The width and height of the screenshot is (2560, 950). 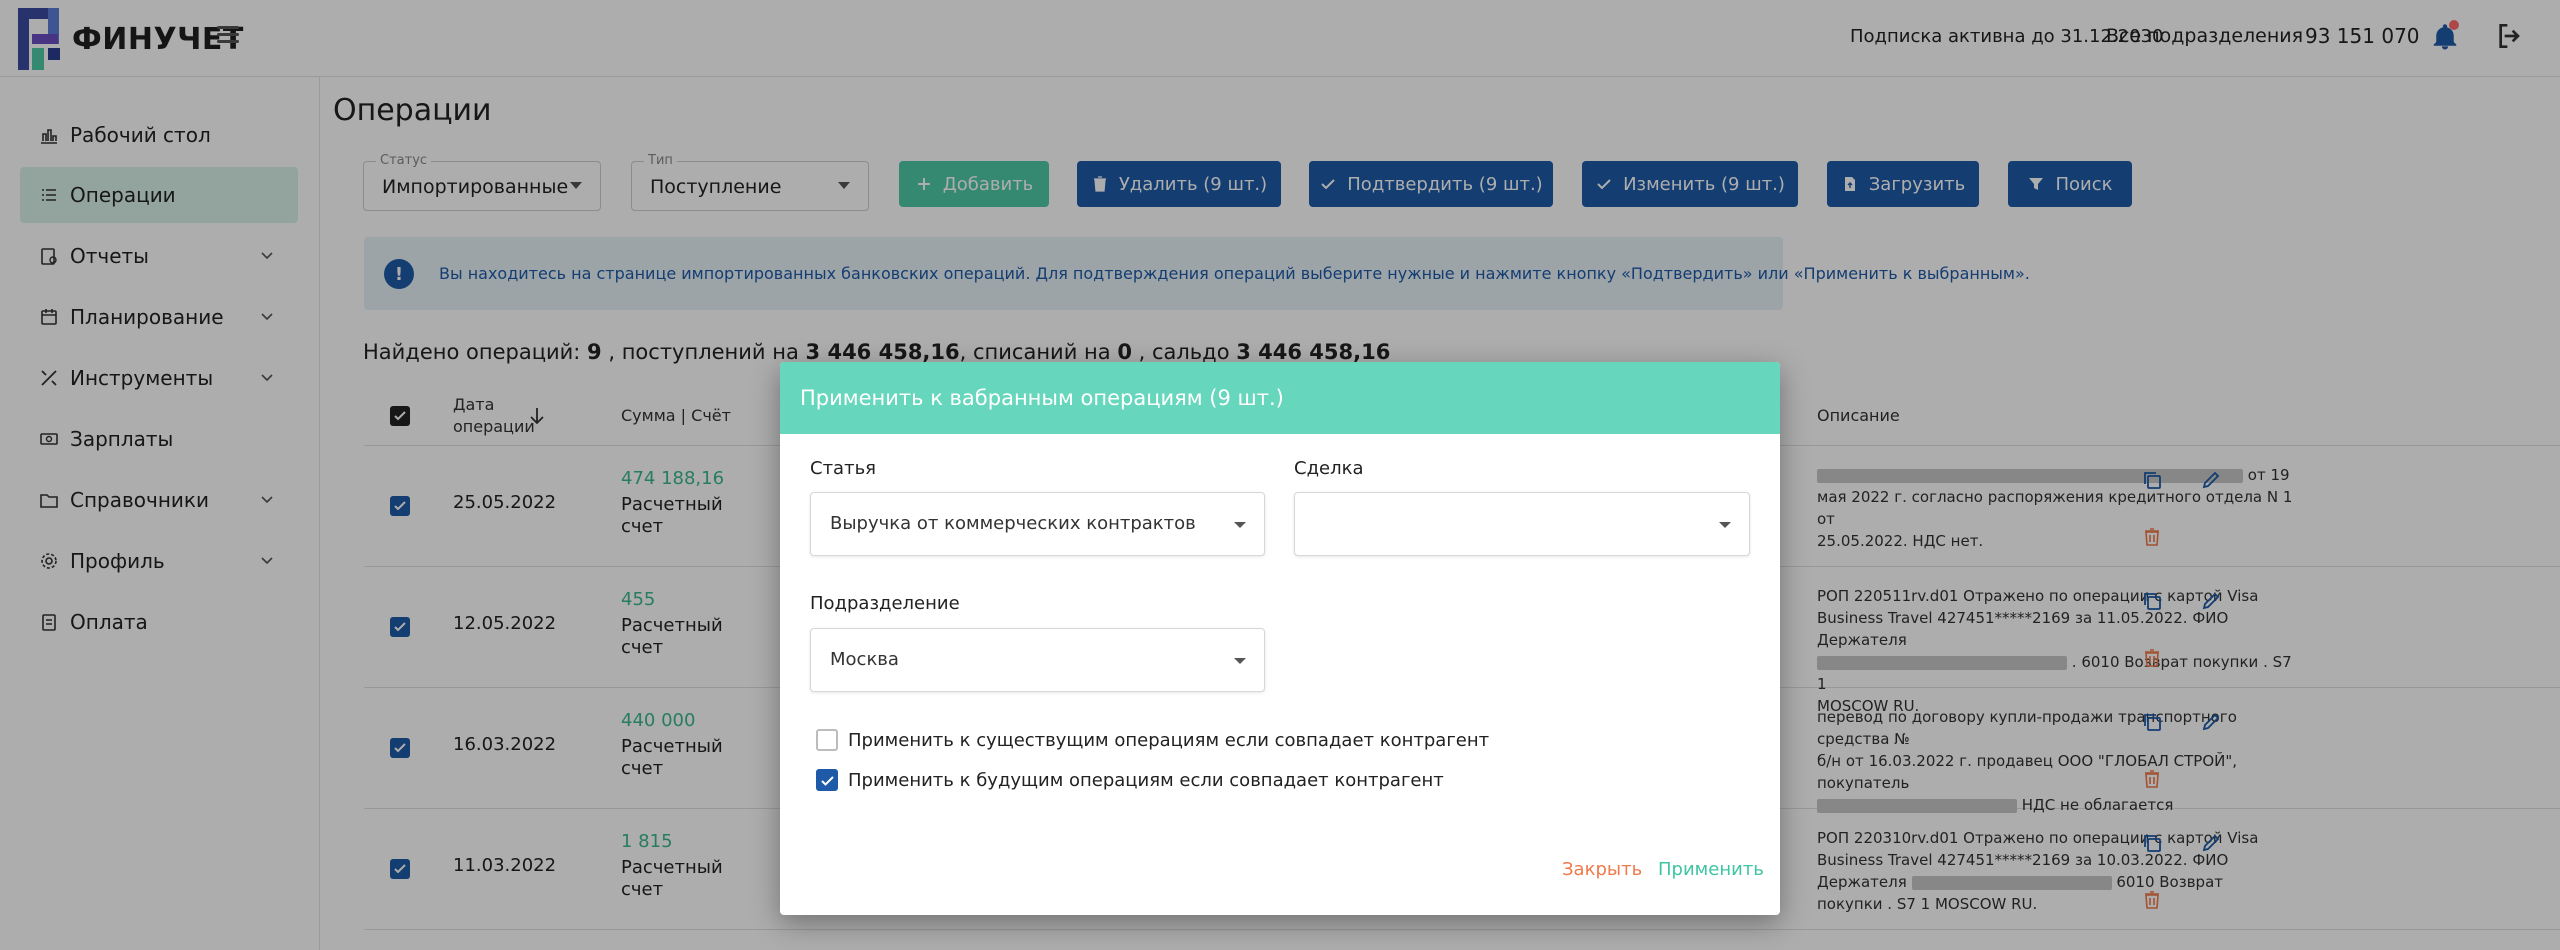 I want to click on division-select-value: Москва, so click(x=864, y=659).